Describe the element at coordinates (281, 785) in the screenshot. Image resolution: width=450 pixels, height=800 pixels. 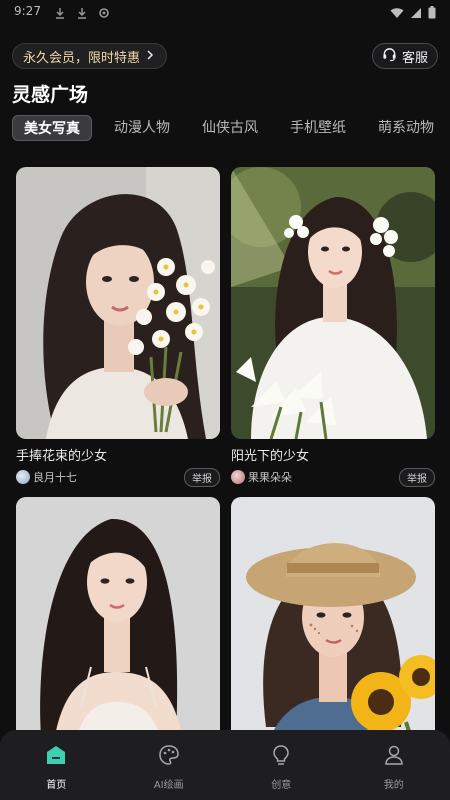
I see `nav-creative-label: 创意` at that location.